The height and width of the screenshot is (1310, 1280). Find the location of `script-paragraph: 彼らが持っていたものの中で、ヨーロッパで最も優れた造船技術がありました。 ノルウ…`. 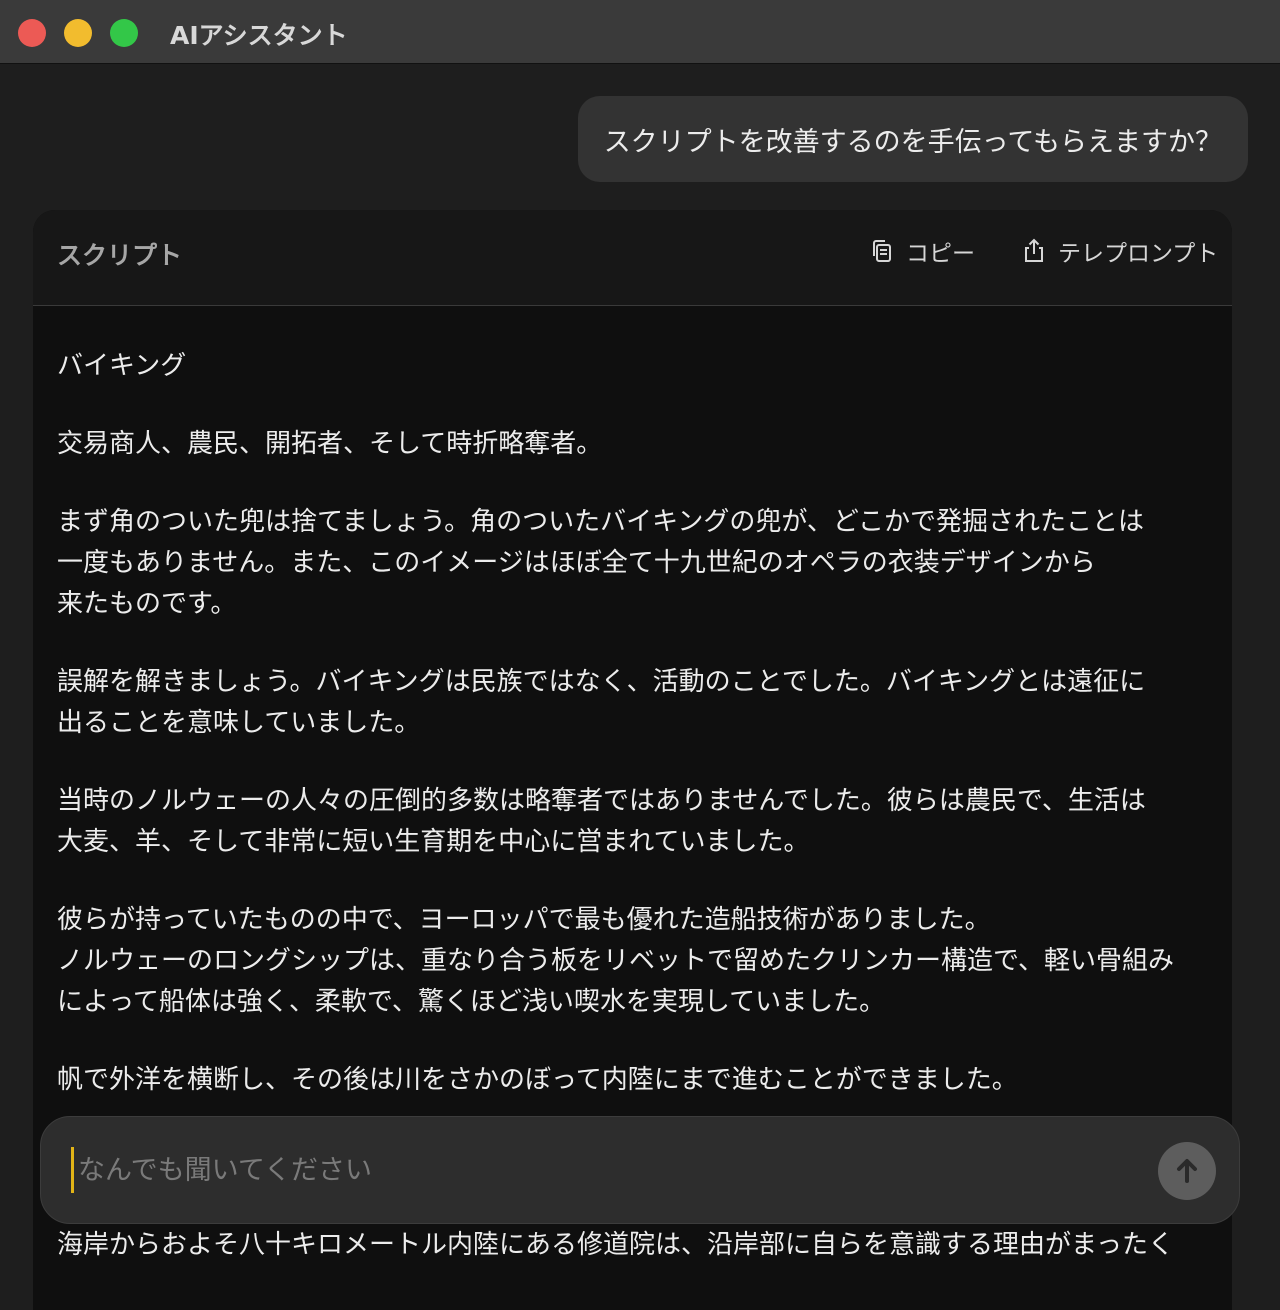

script-paragraph: 彼らが持っていたものの中で、ヨーロッパで最も優れた造船技術がありました。 ノルウ… is located at coordinates (615, 961).